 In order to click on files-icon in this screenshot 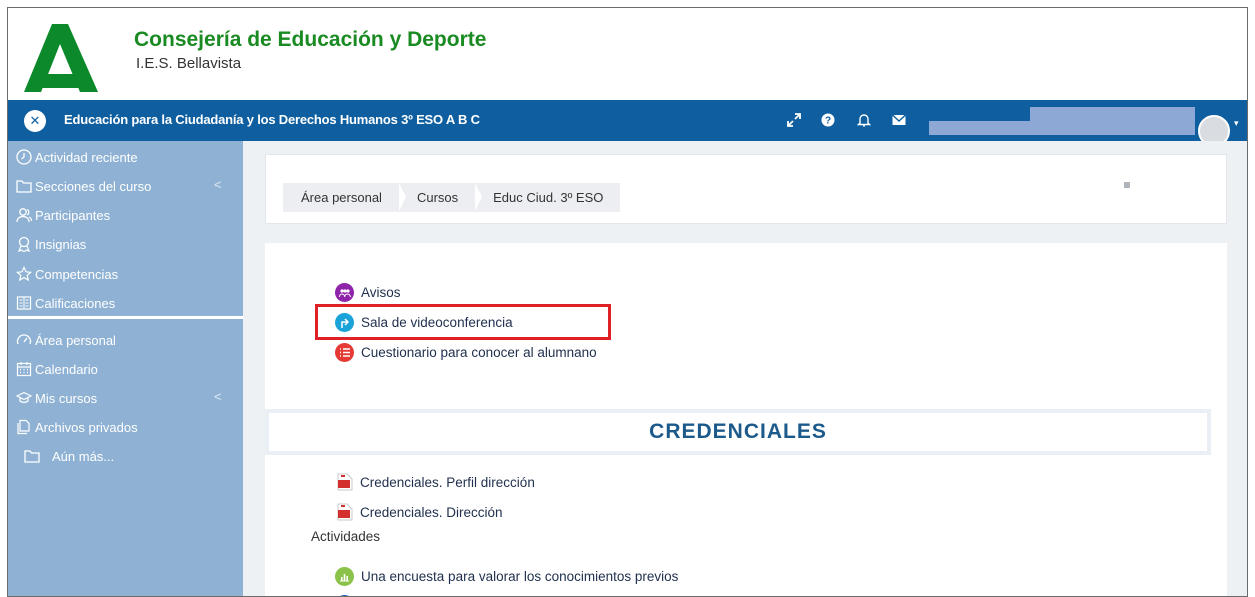, I will do `click(23, 427)`.